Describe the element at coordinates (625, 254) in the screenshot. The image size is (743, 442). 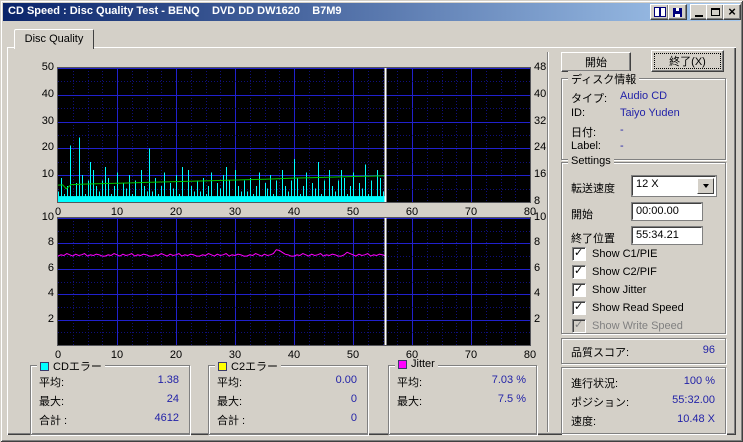
I see `checkbox-label: Show C1/PIE` at that location.